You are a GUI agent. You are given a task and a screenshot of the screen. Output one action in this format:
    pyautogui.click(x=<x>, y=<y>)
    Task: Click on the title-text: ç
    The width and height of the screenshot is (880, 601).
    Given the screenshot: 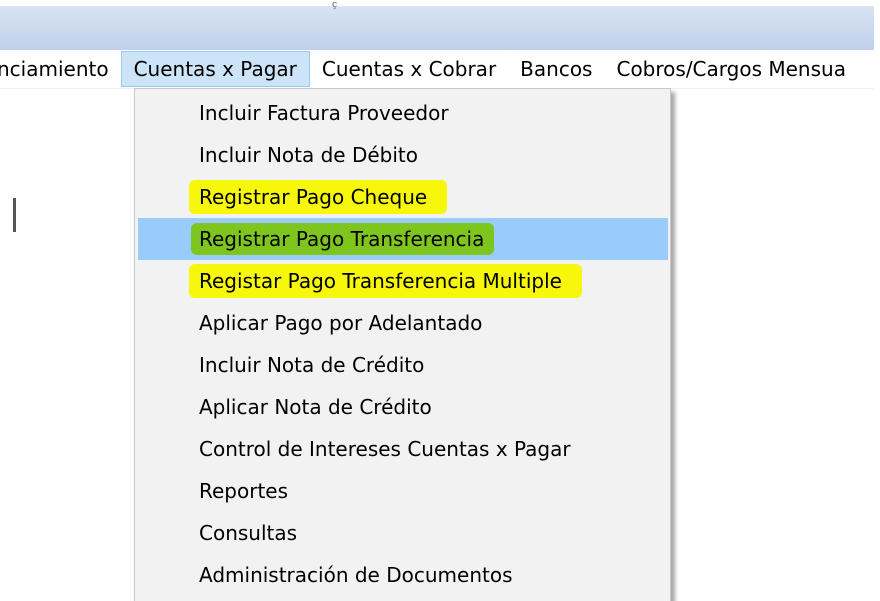 What is the action you would take?
    pyautogui.click(x=335, y=5)
    